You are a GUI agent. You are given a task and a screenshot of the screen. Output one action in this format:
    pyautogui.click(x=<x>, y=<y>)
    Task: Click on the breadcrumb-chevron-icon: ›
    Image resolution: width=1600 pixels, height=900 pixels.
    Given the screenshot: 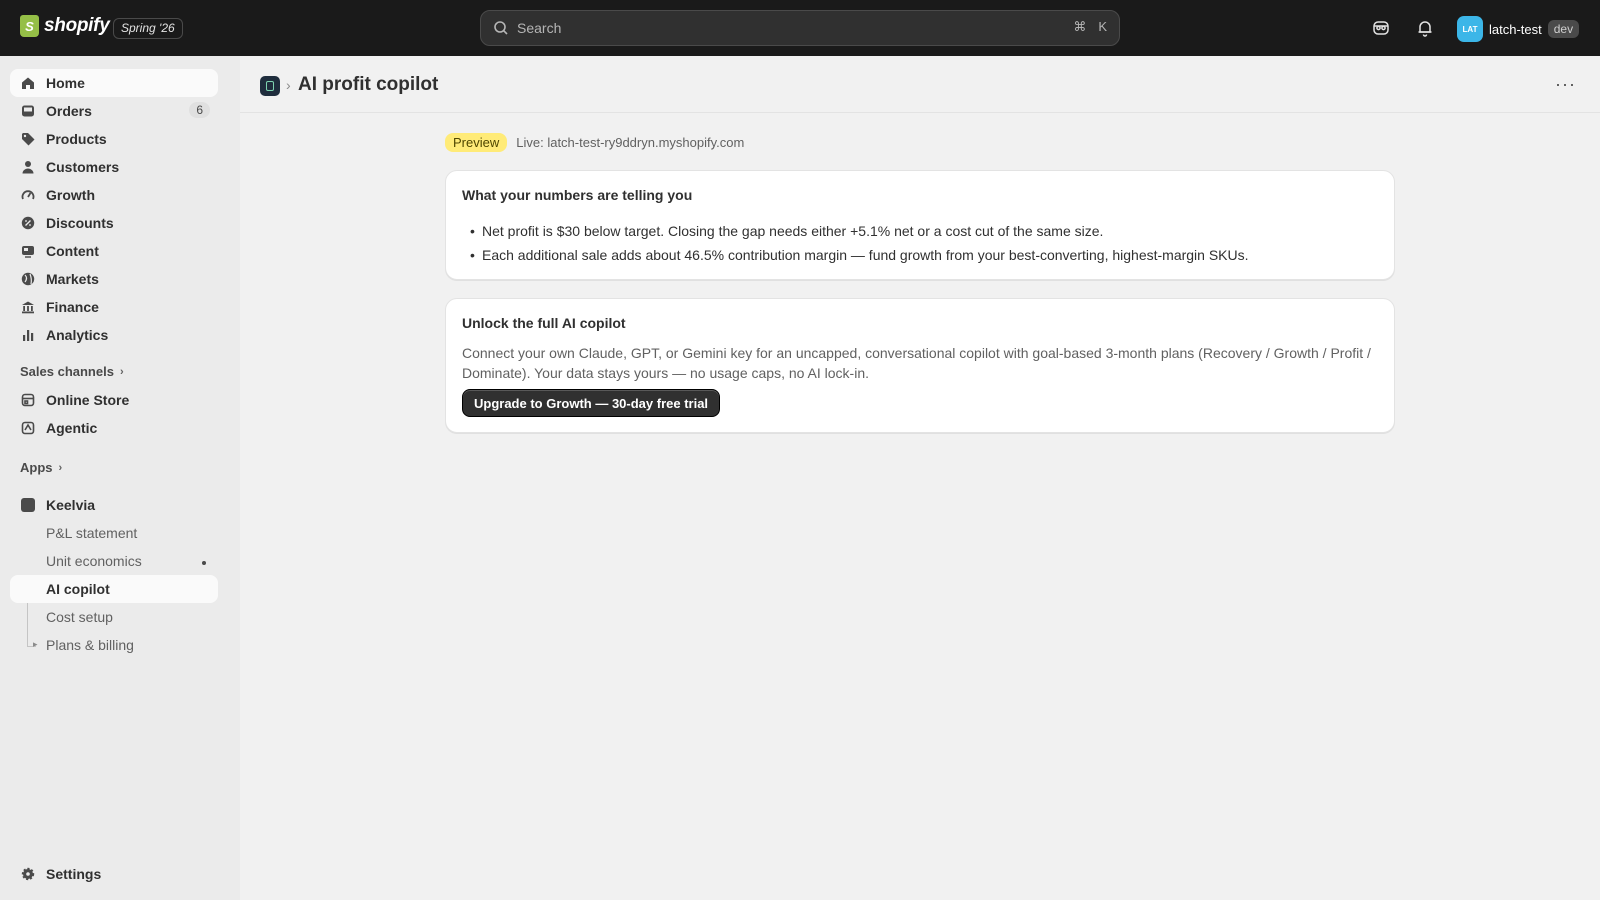 What is the action you would take?
    pyautogui.click(x=288, y=85)
    